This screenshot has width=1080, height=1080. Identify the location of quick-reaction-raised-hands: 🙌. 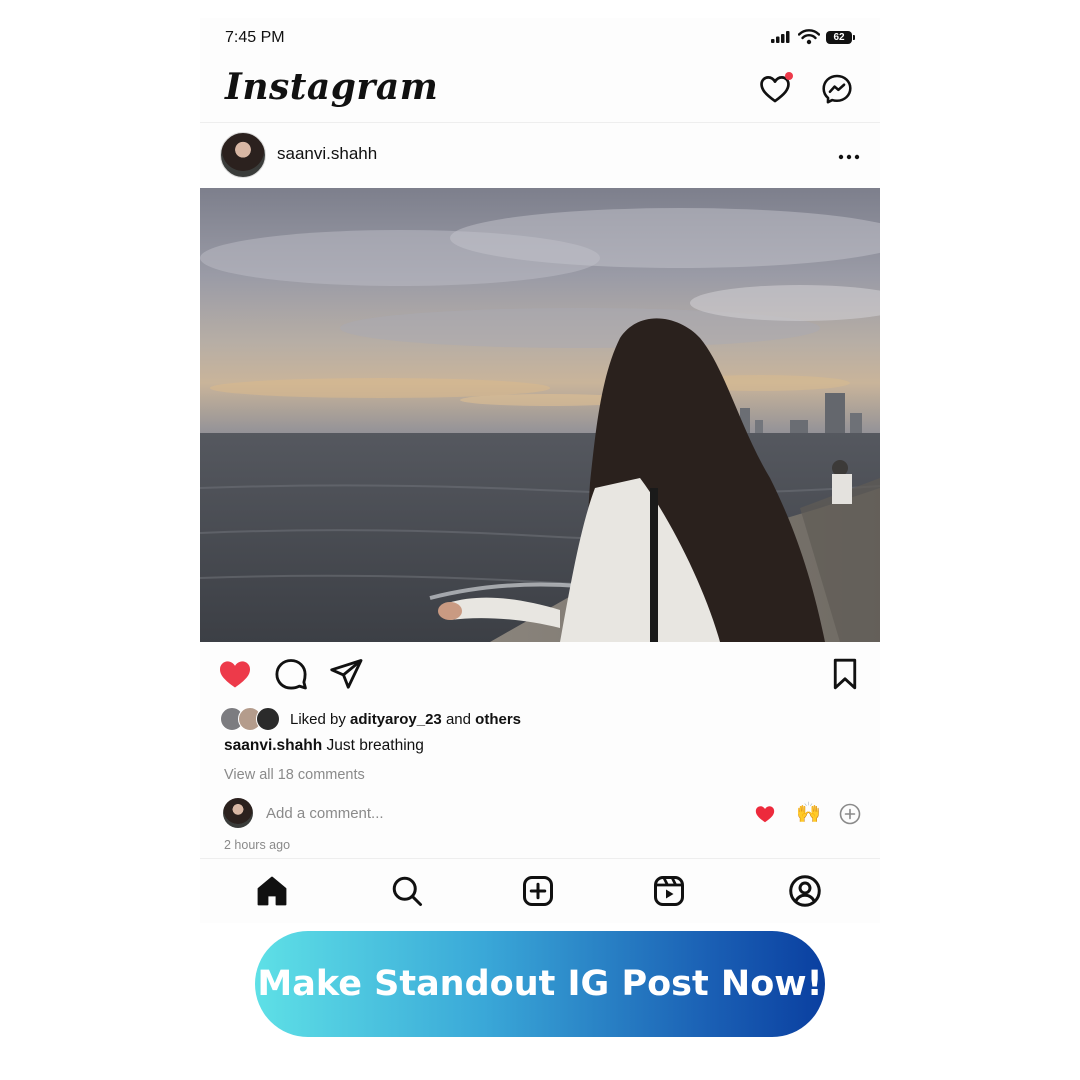
(808, 812).